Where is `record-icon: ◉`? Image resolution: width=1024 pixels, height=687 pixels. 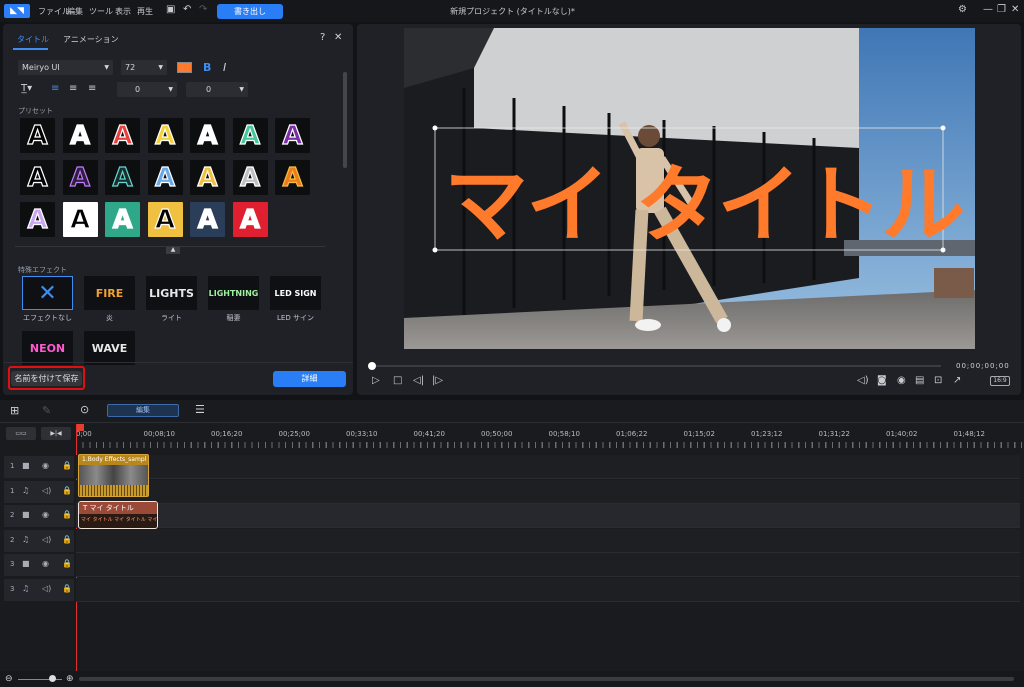 record-icon: ◉ is located at coordinates (901, 380).